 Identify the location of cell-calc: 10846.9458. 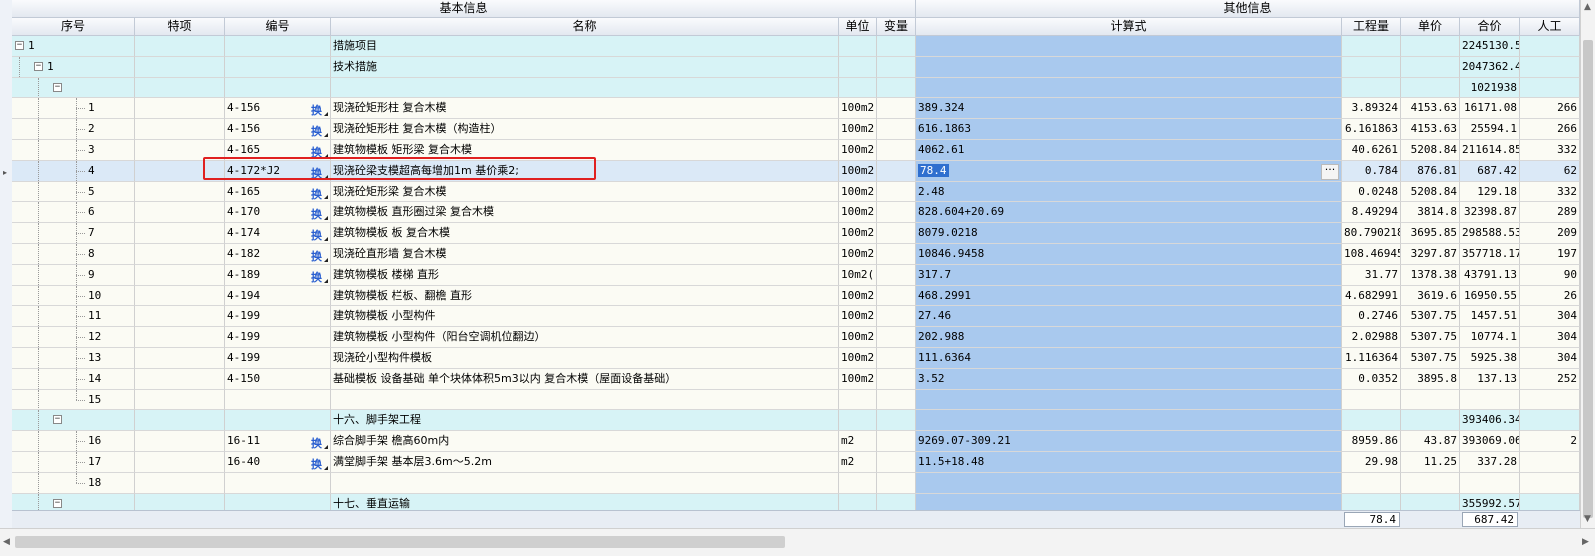
(1129, 254).